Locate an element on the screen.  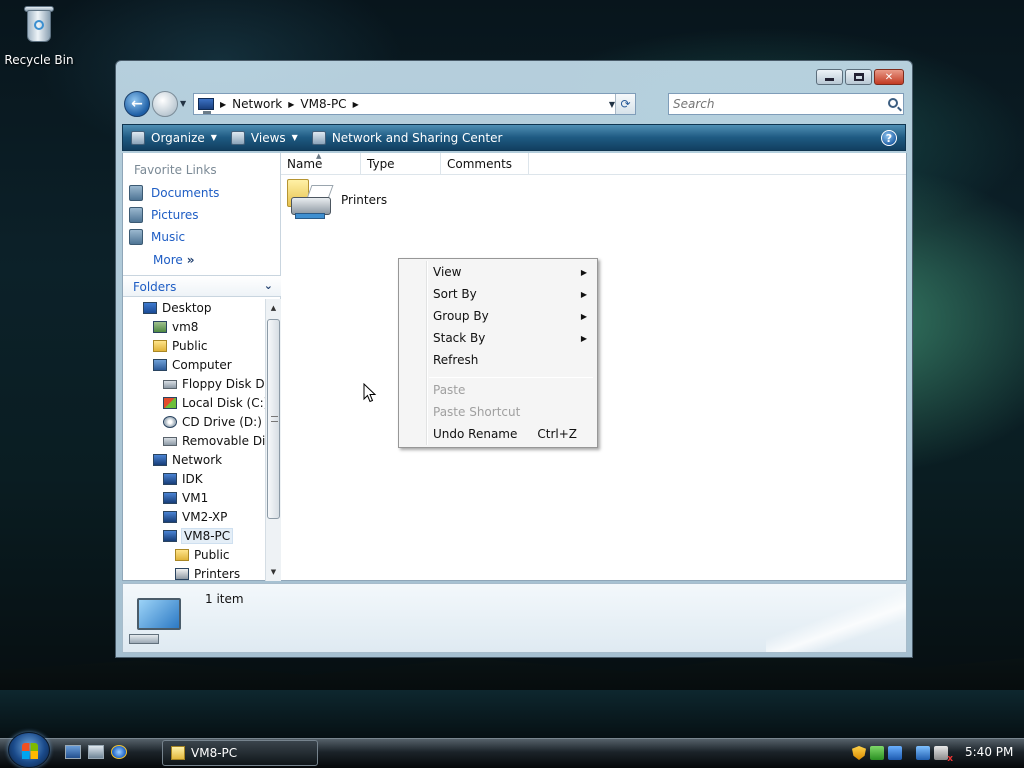
organize-button: Organize ▼ is located at coordinates (174, 137).